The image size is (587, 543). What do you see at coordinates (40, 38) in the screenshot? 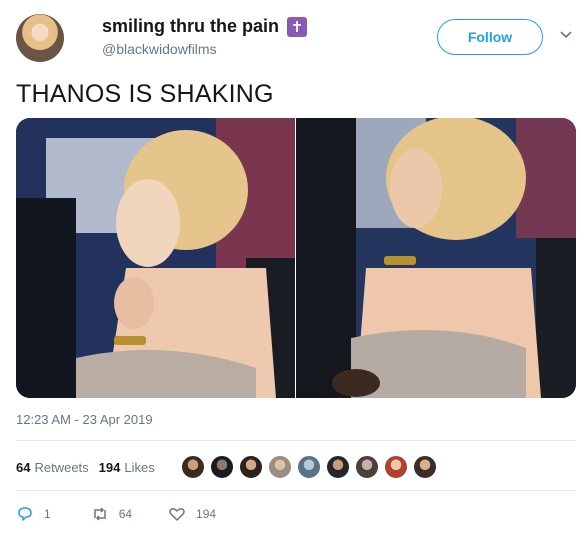
I see `avatar` at bounding box center [40, 38].